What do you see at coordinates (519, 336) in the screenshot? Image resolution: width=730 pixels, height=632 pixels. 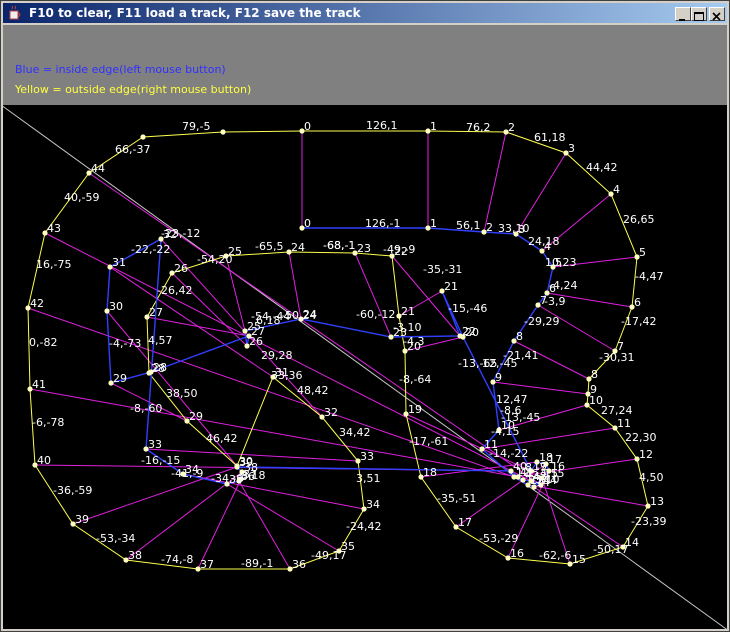 I see `inside-point-index: 8` at bounding box center [519, 336].